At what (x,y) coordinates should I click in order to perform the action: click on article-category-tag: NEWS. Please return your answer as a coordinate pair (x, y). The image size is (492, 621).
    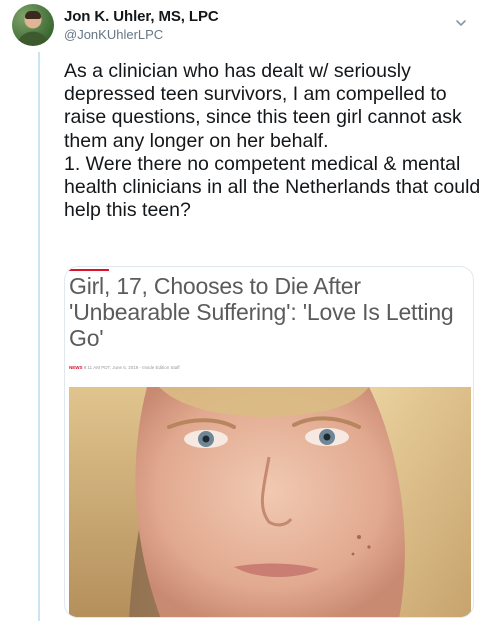
    Looking at the image, I should click on (76, 367).